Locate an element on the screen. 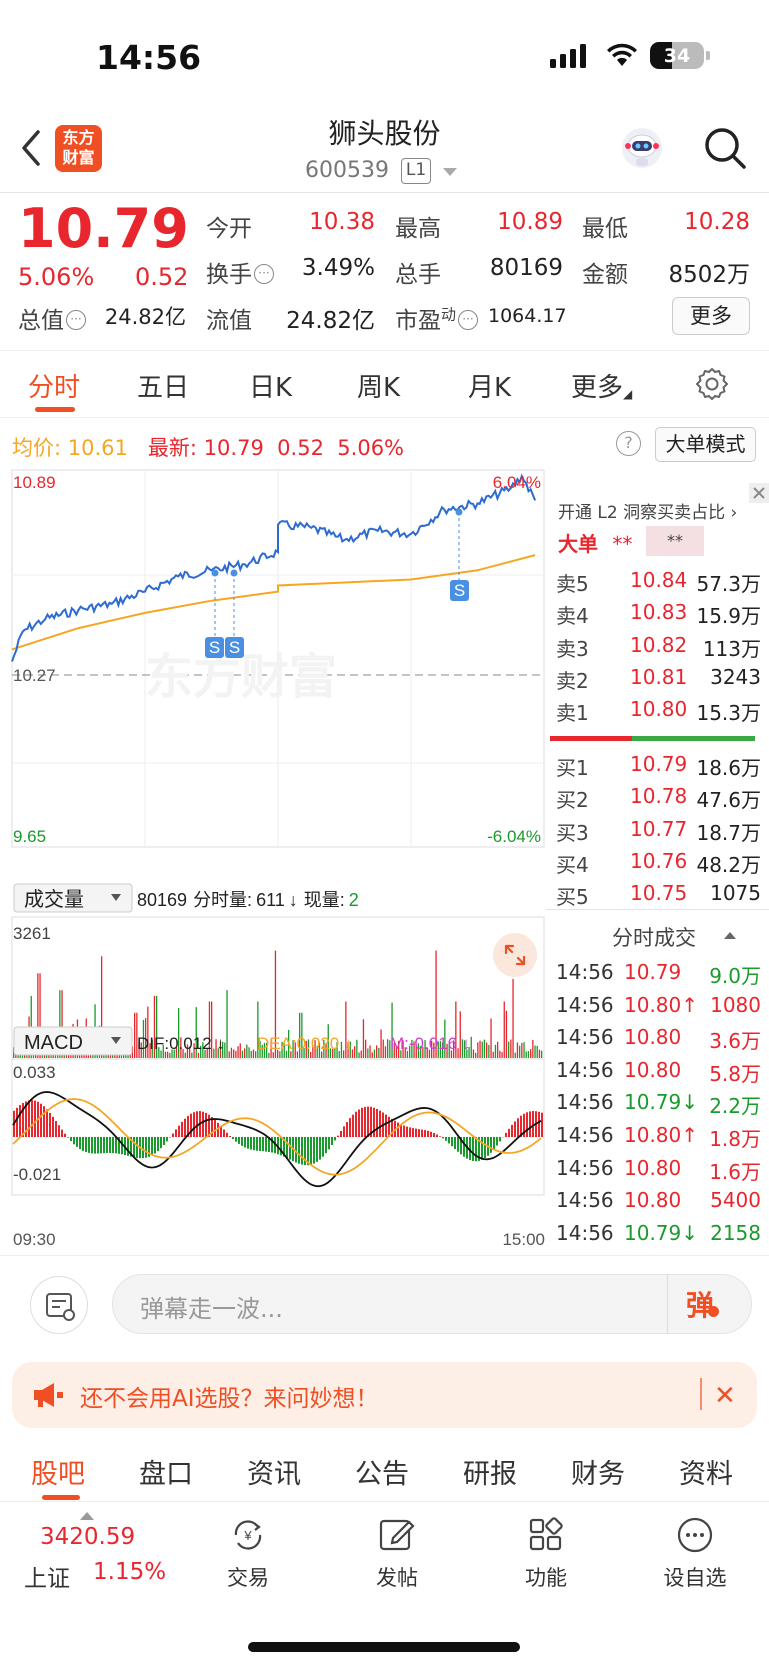 The image size is (769, 1665). comment-settings-icon is located at coordinates (59, 1305).